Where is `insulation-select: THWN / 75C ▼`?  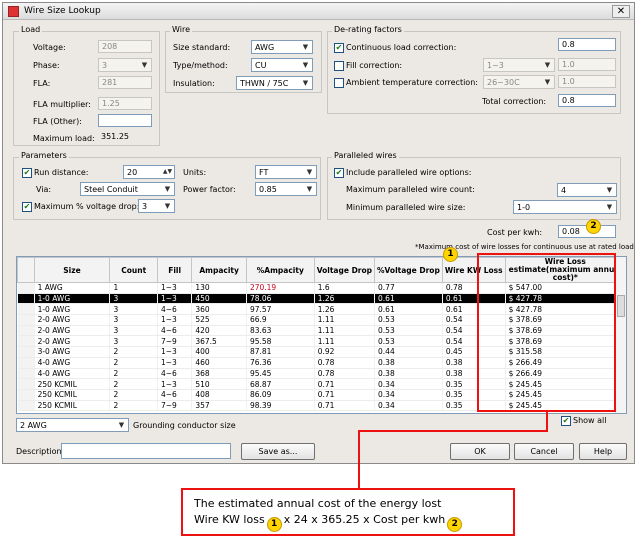 insulation-select: THWN / 75C ▼ is located at coordinates (274, 83).